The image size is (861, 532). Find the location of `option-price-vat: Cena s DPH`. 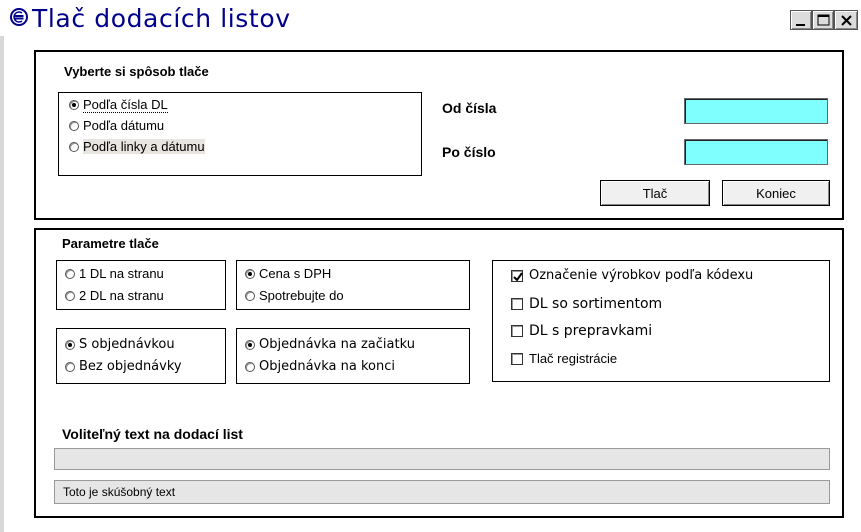

option-price-vat: Cena s DPH is located at coordinates (288, 273).